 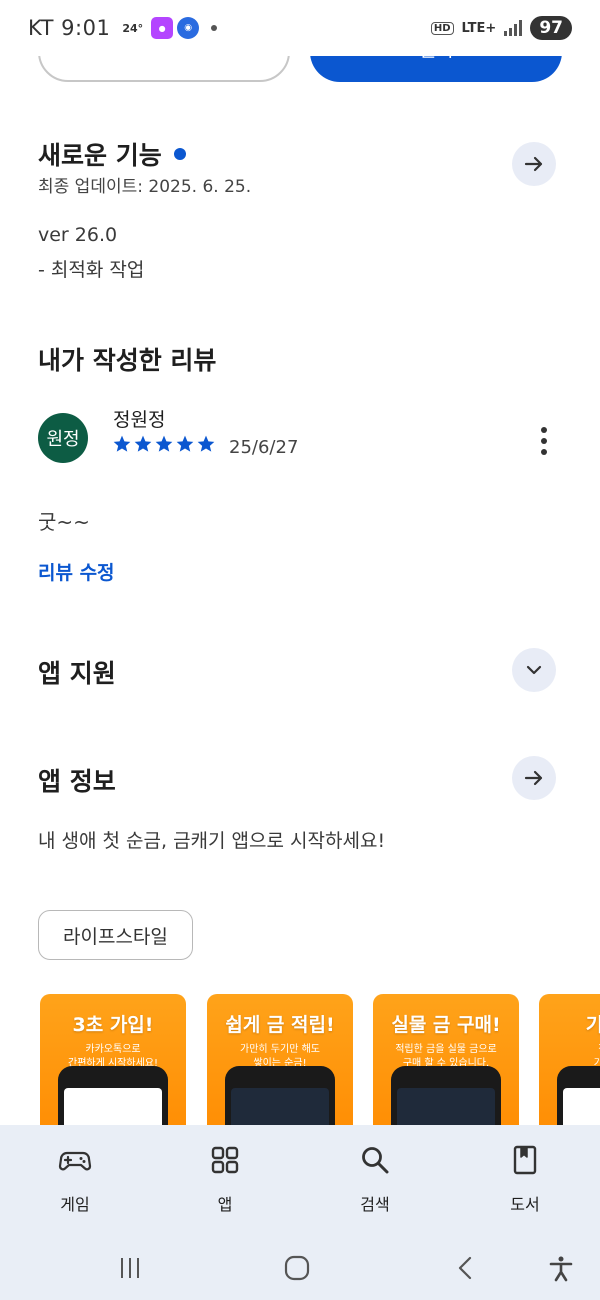 I want to click on accessibility-button, so click(x=561, y=1268).